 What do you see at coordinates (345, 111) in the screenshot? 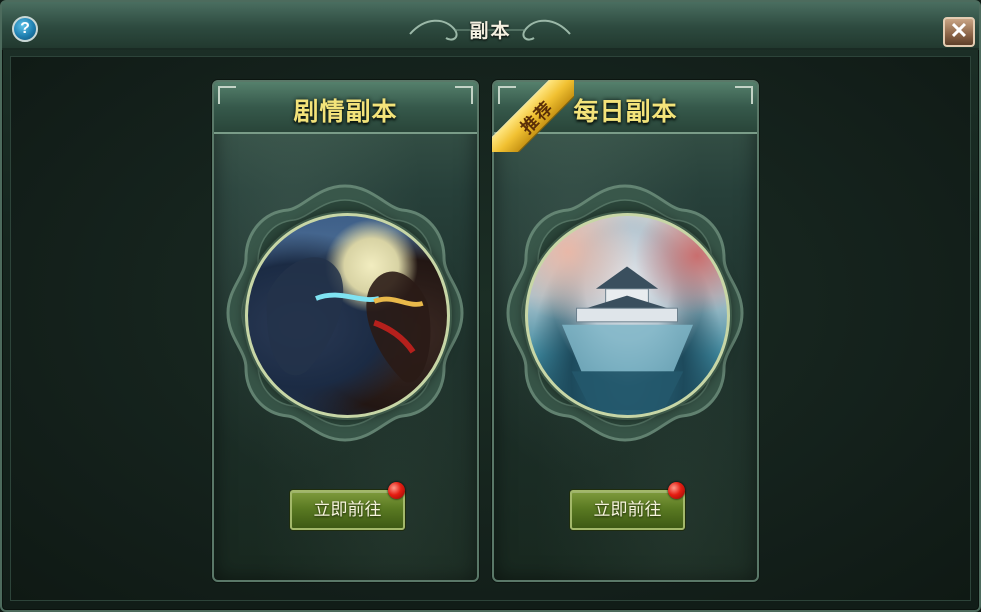
I see `card-title: 剧情副本` at bounding box center [345, 111].